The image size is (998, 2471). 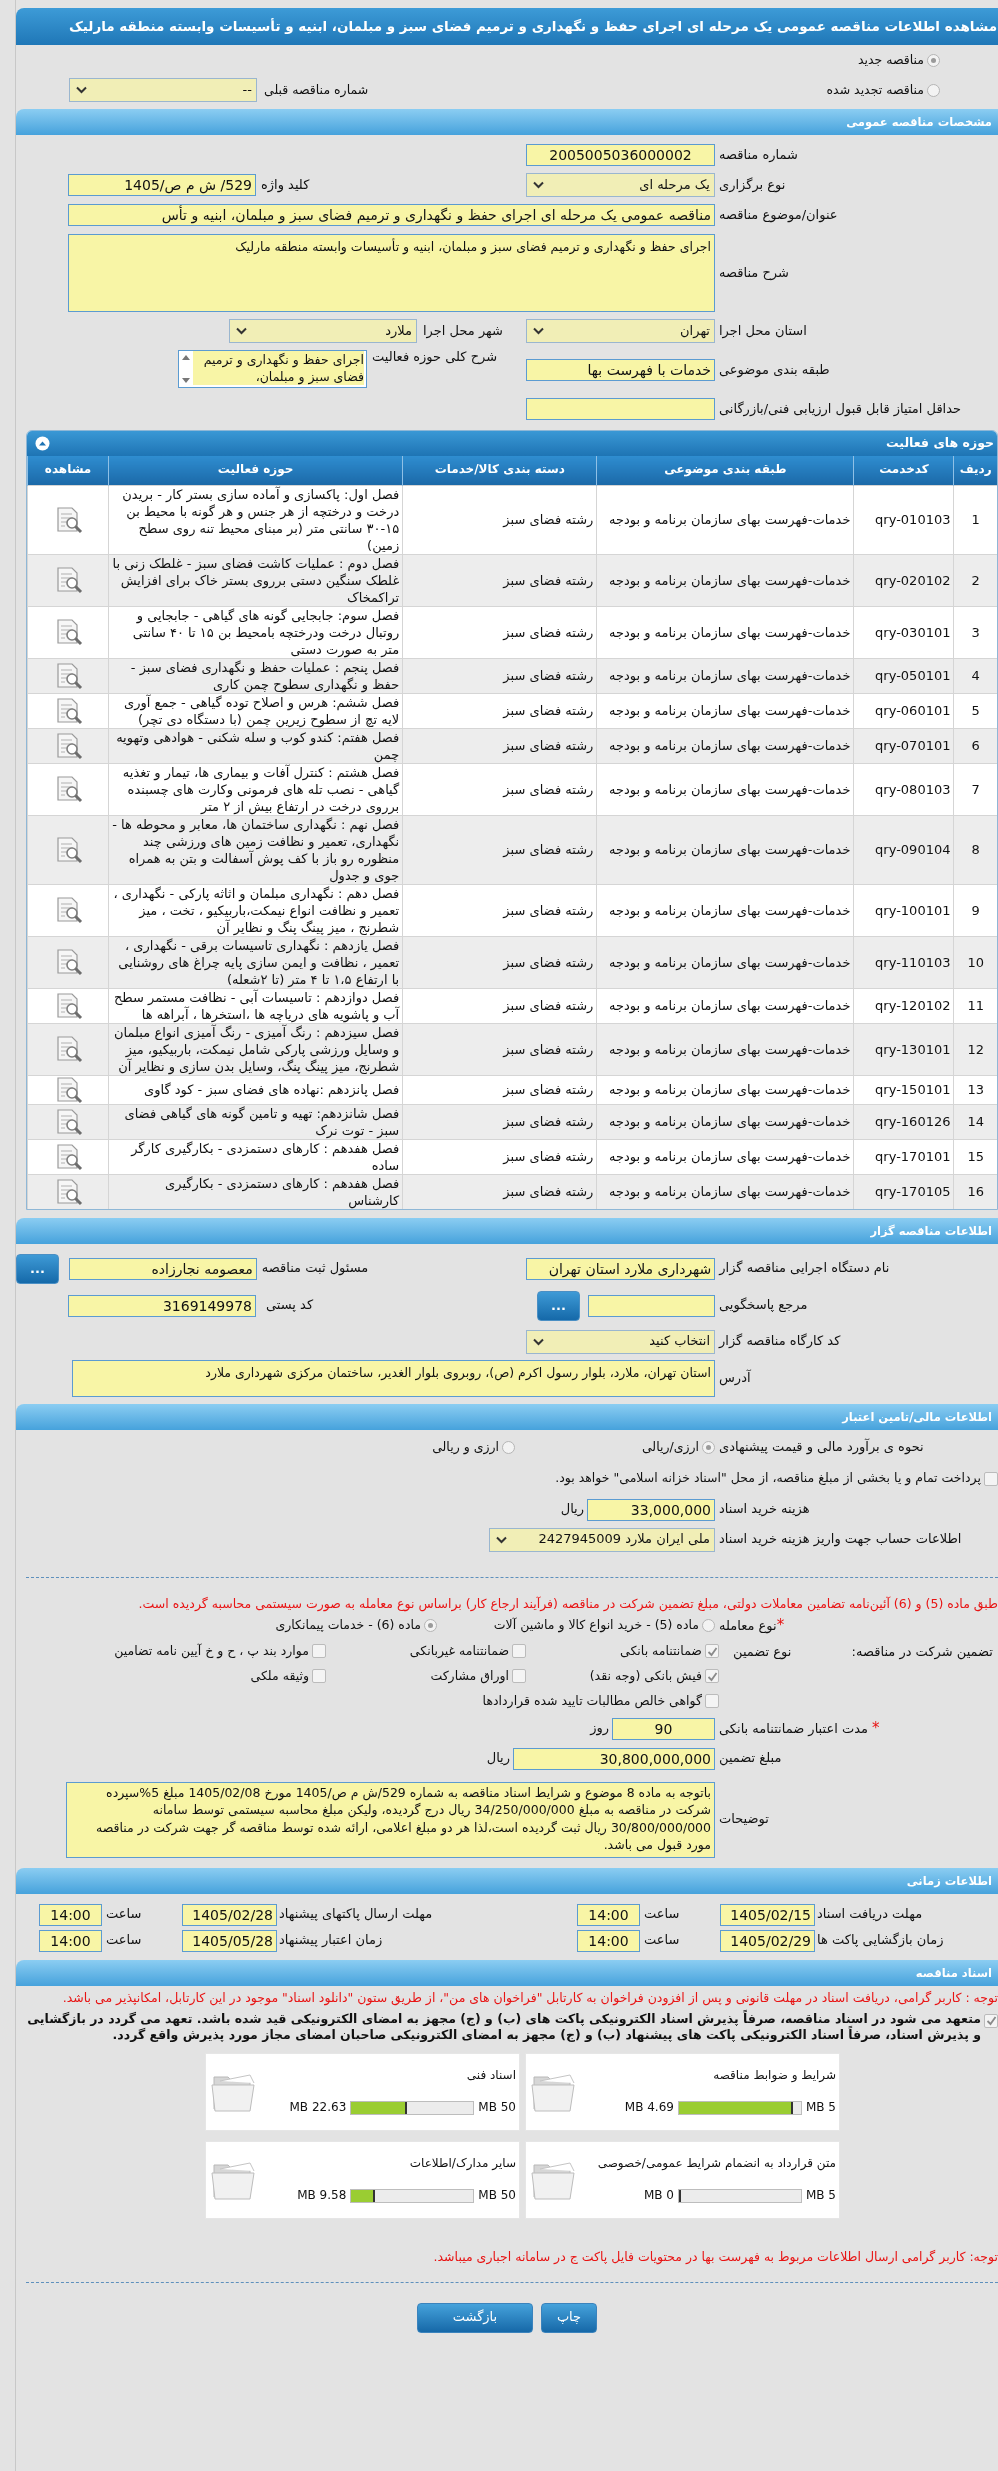 What do you see at coordinates (649, 2107) in the screenshot?
I see `size-label: 4.69 MB` at bounding box center [649, 2107].